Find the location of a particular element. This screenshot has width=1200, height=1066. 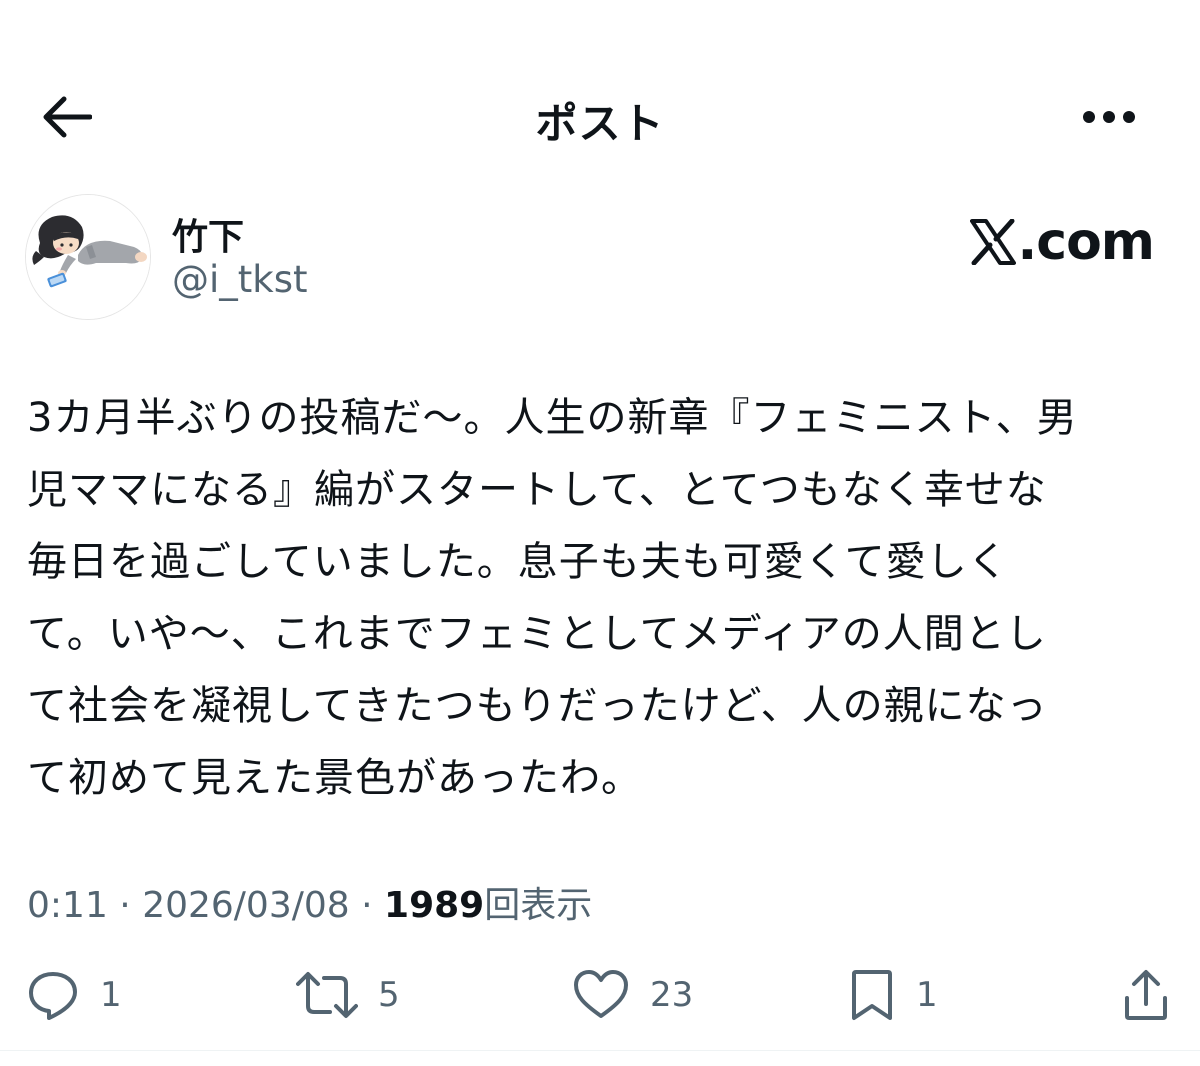

post-date: 2026/03/08 is located at coordinates (246, 905).